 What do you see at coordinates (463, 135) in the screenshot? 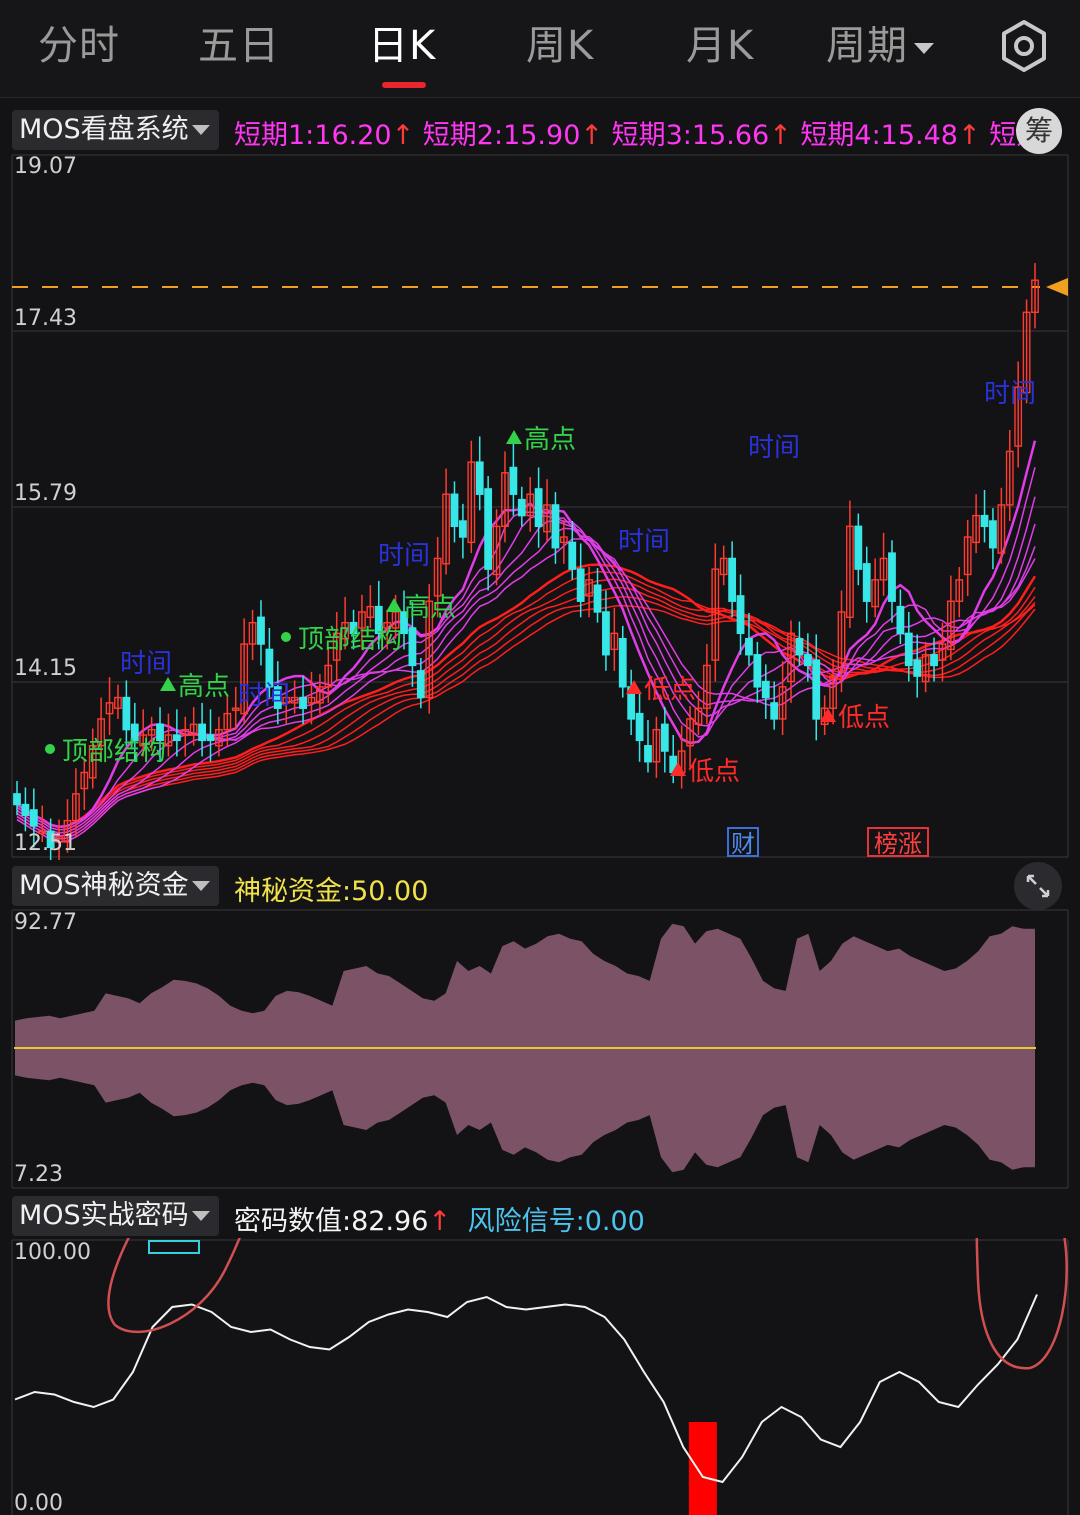
I see `ma2-label: 短期2:` at bounding box center [463, 135].